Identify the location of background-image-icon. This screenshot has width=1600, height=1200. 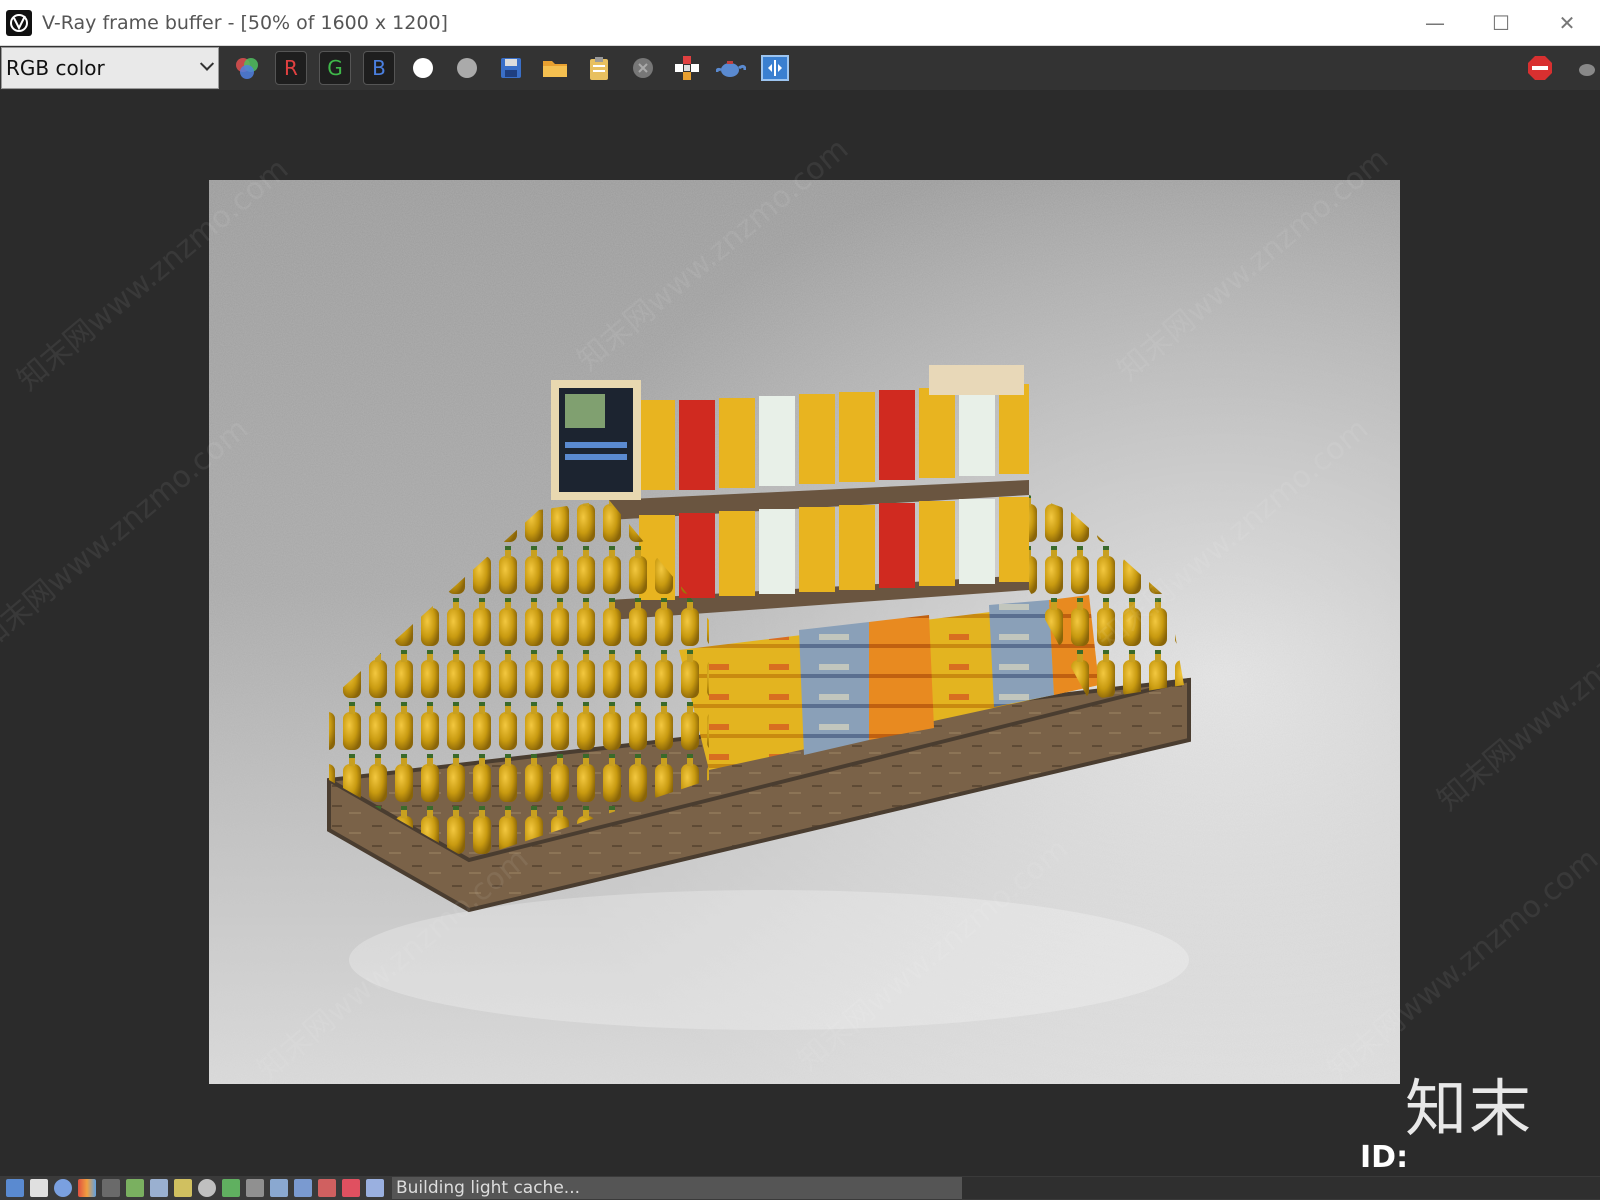
(231, 1188).